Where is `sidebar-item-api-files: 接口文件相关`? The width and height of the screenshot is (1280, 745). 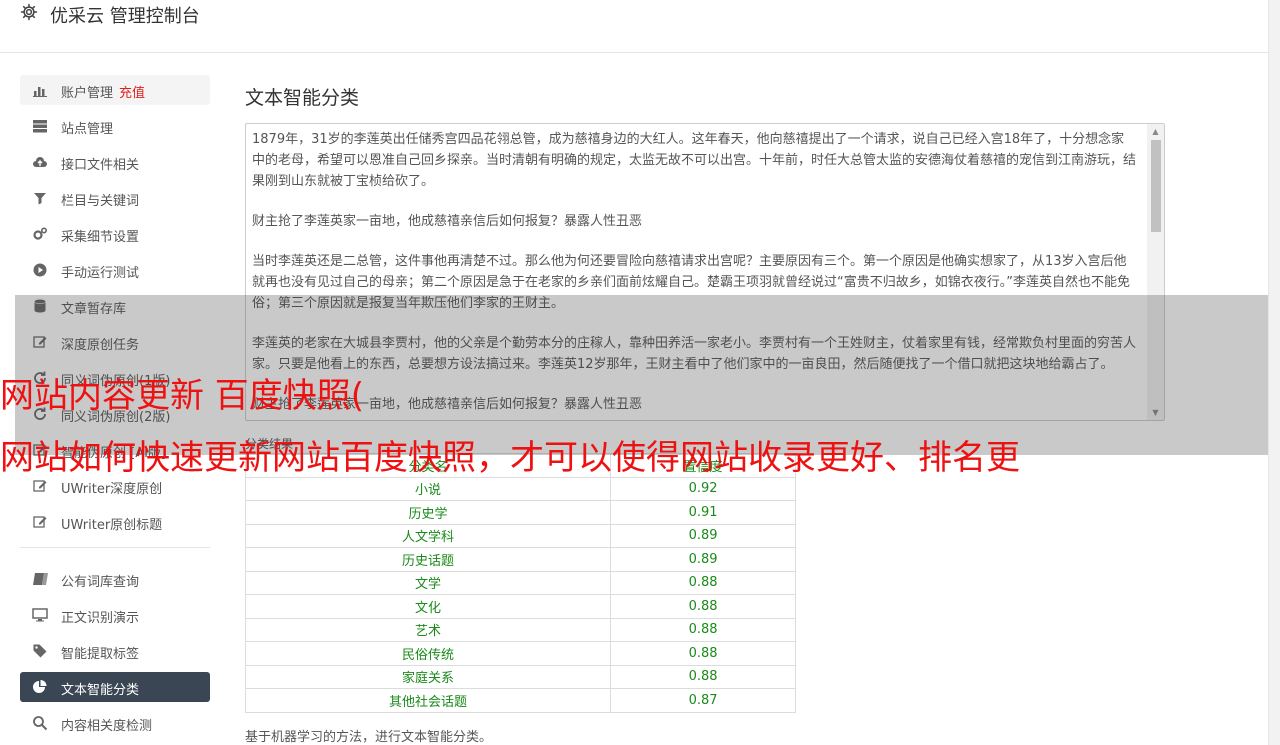
sidebar-item-api-files: 接口文件相关 is located at coordinates (115, 162).